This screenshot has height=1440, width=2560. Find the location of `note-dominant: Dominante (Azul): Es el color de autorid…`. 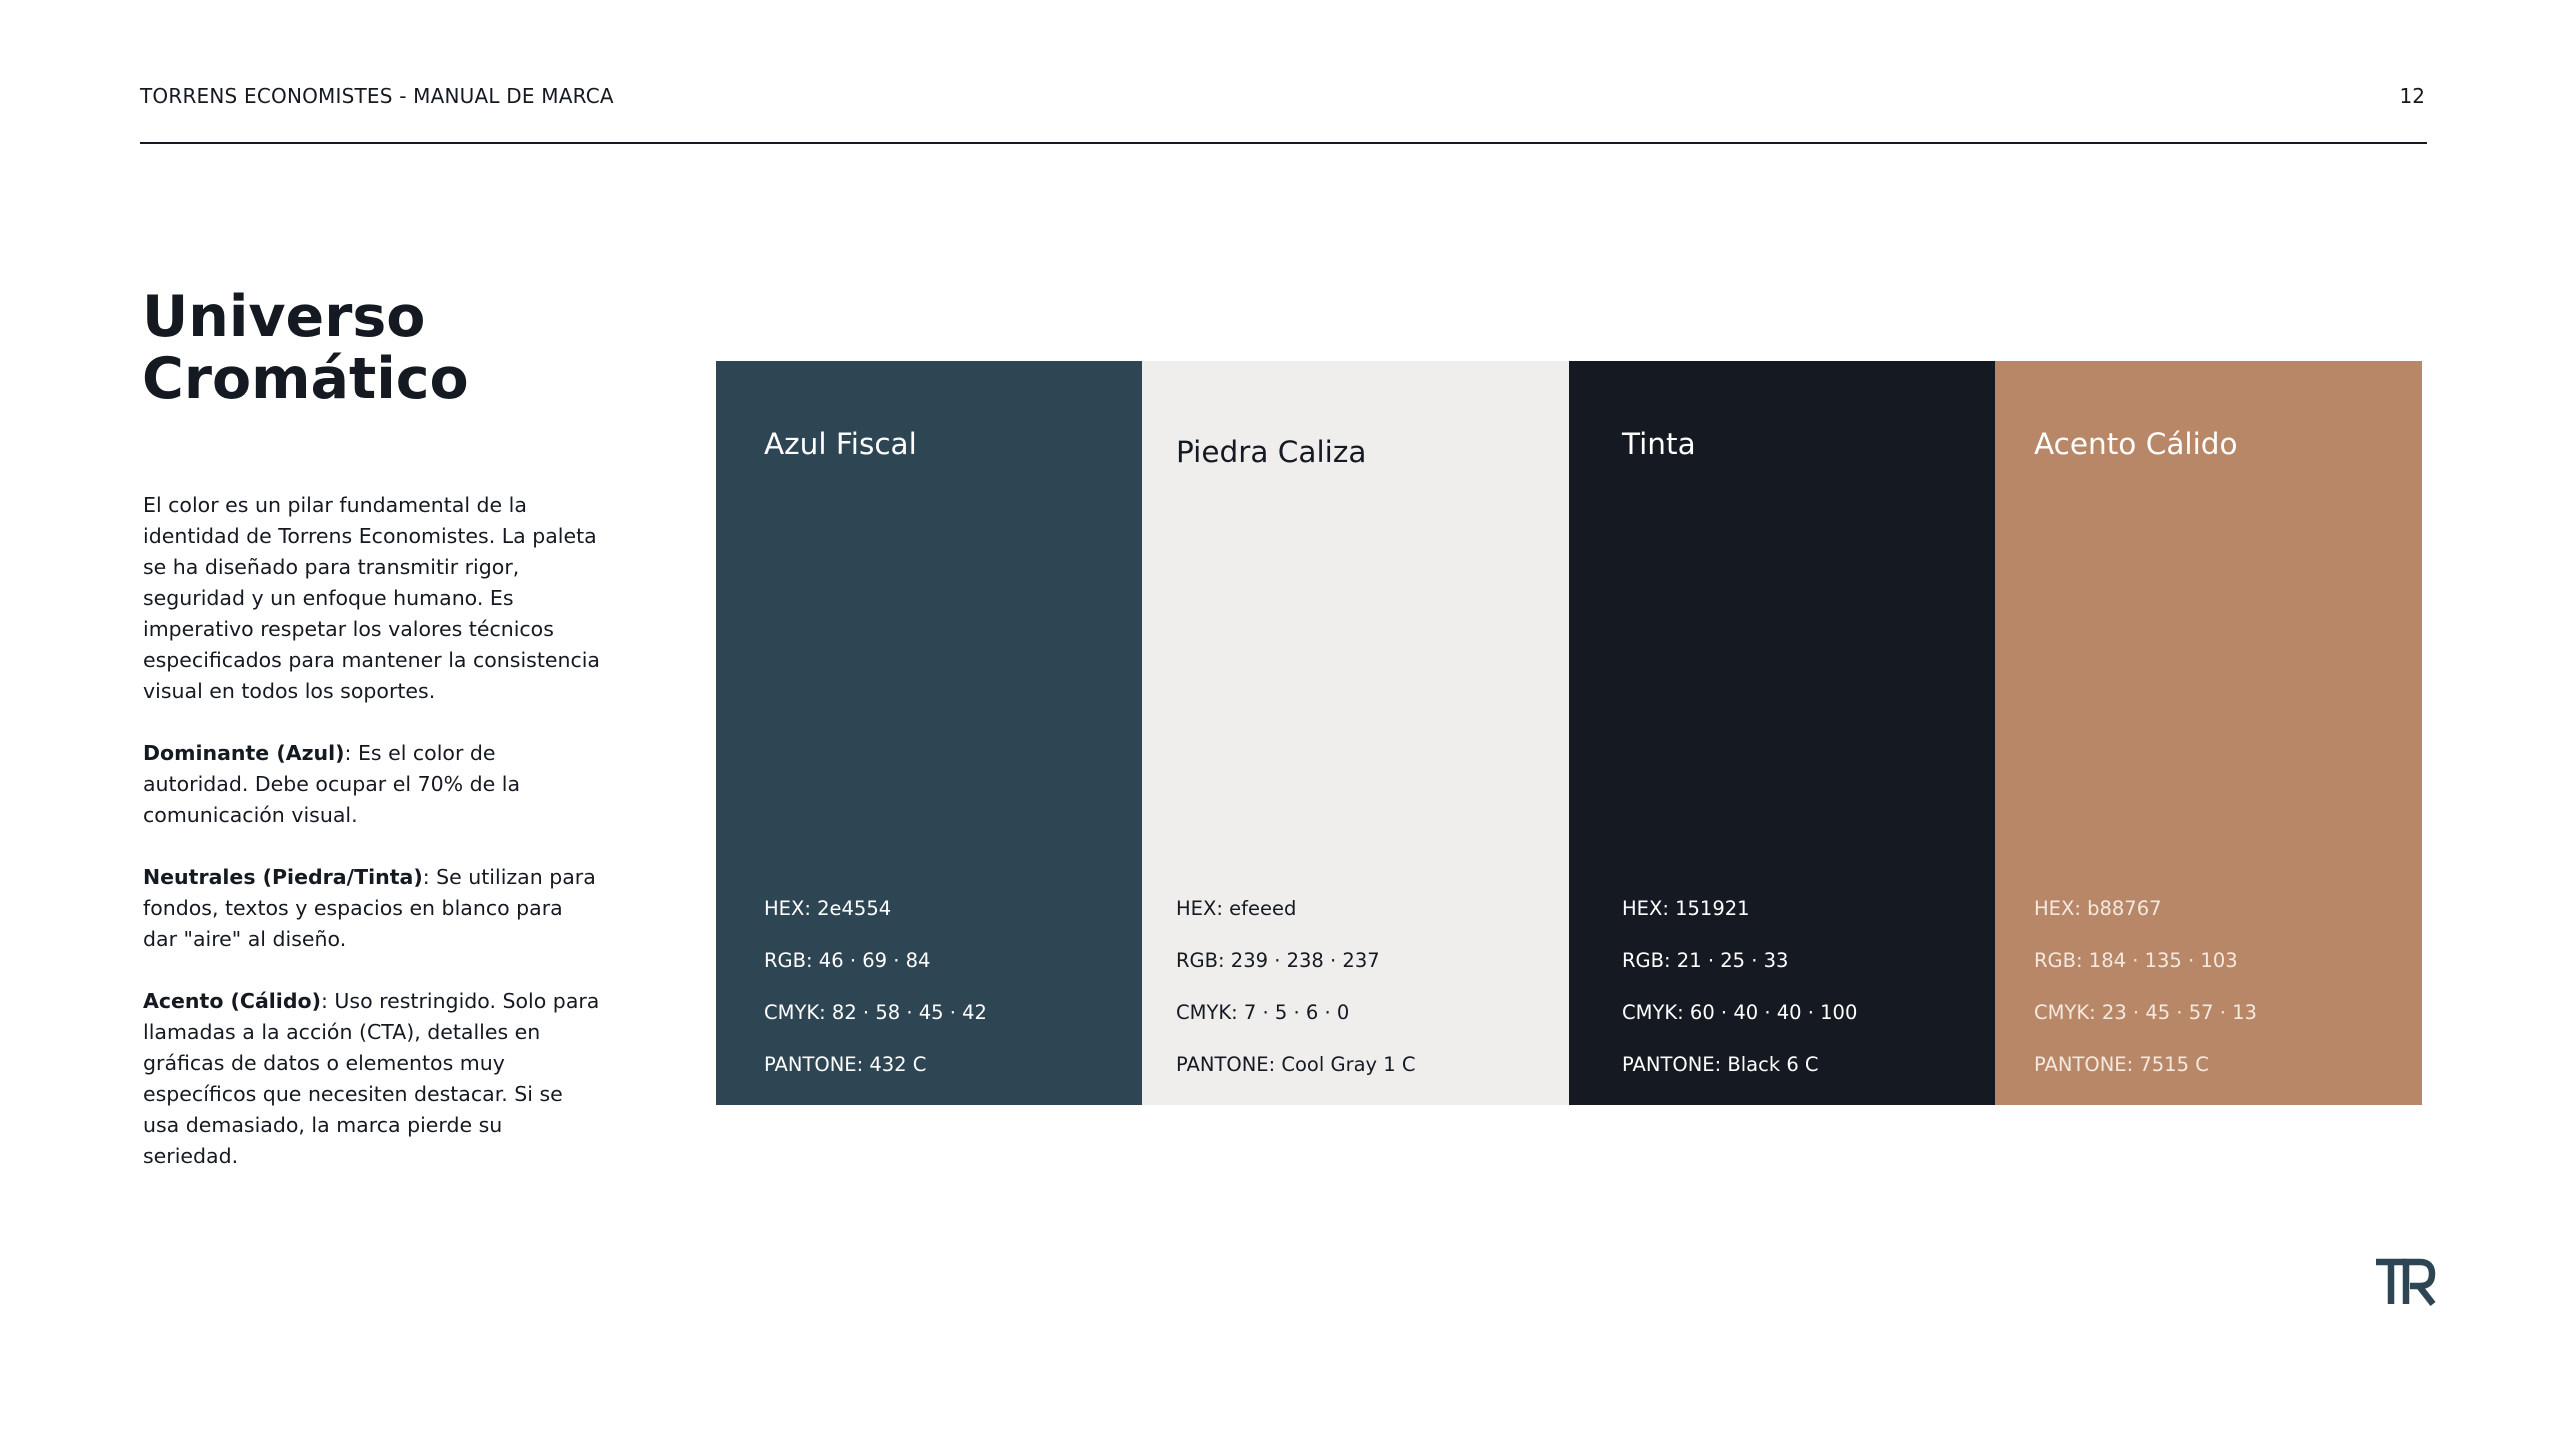

note-dominant: Dominante (Azul): Es el color de autorid… is located at coordinates (373, 784).